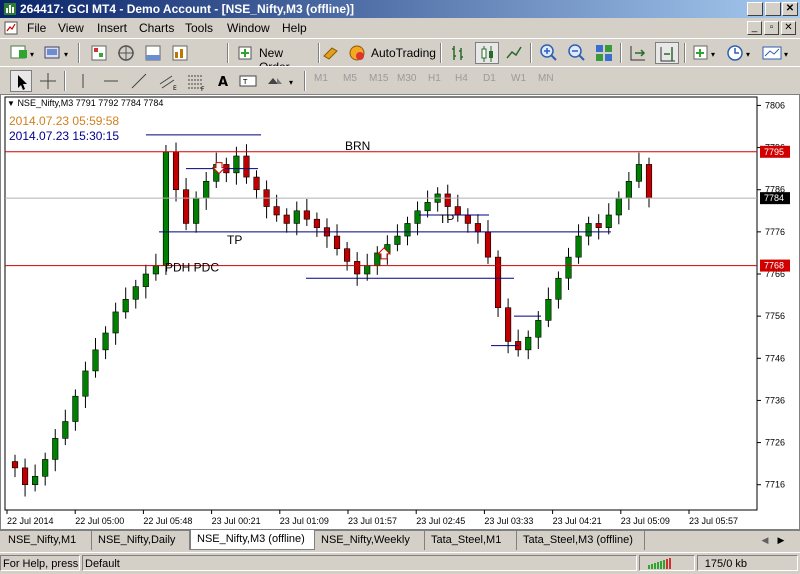  What do you see at coordinates (487, 53) in the screenshot?
I see `candlestick-icon` at bounding box center [487, 53].